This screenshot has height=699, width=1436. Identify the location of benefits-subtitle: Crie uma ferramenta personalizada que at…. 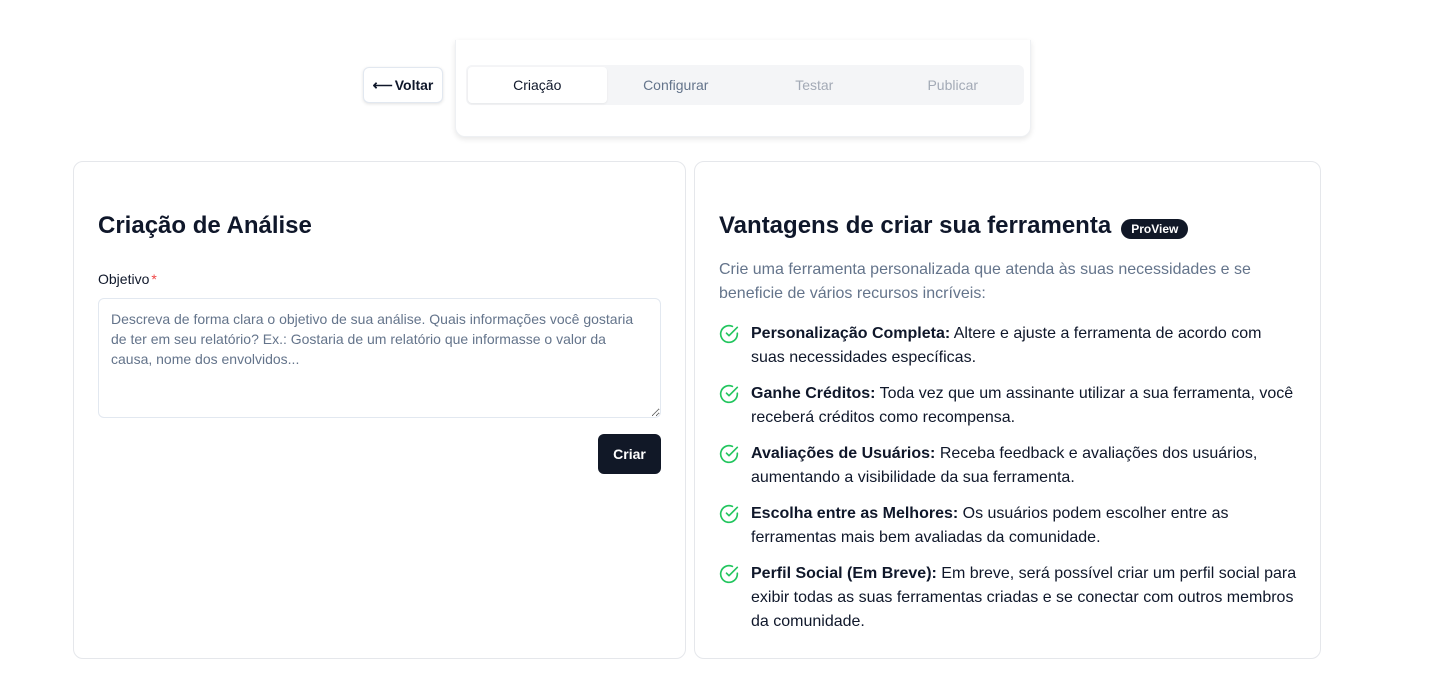
(985, 281).